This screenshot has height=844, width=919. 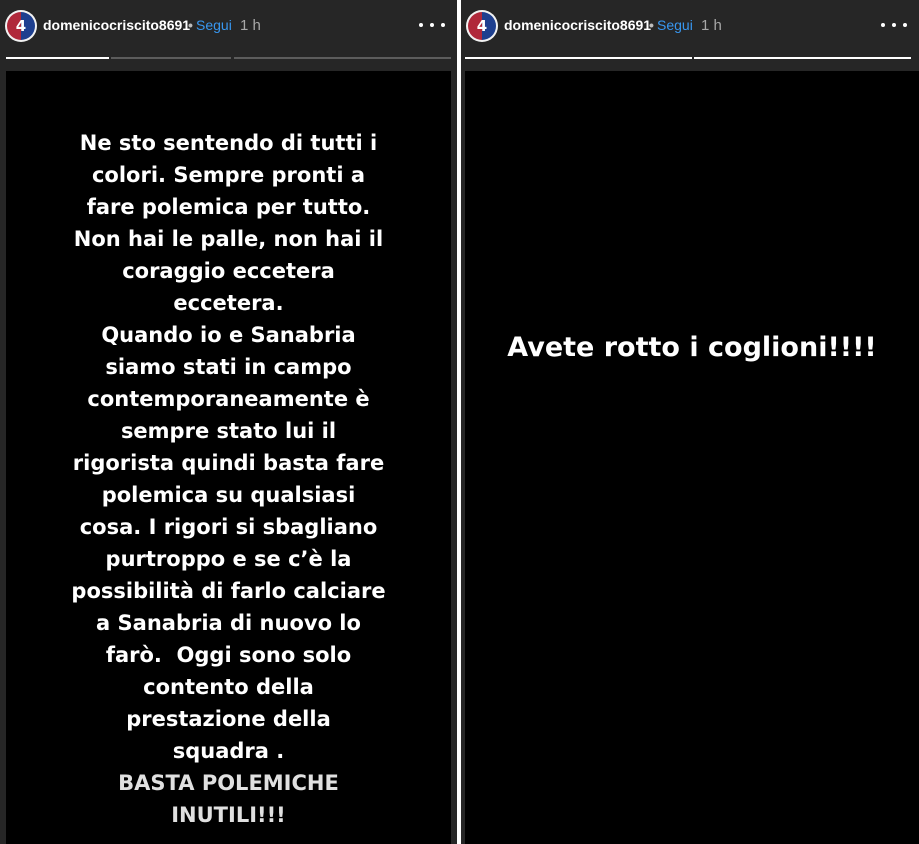 I want to click on story-text-line: farò. Oggi sono solo, so click(x=228, y=655).